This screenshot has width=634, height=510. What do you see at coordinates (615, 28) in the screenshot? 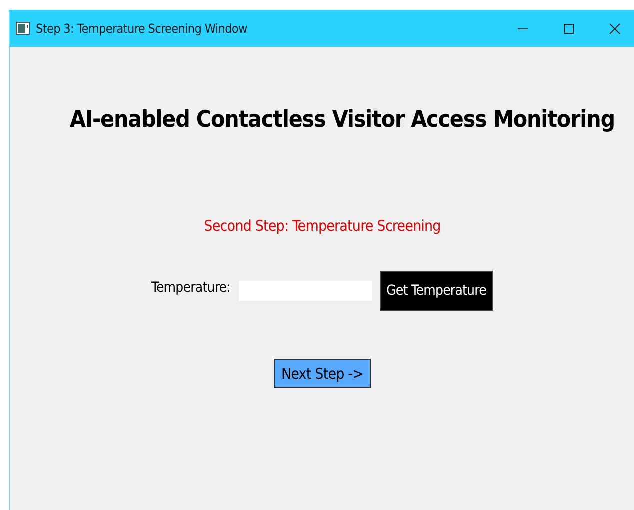
I see `close-icon` at bounding box center [615, 28].